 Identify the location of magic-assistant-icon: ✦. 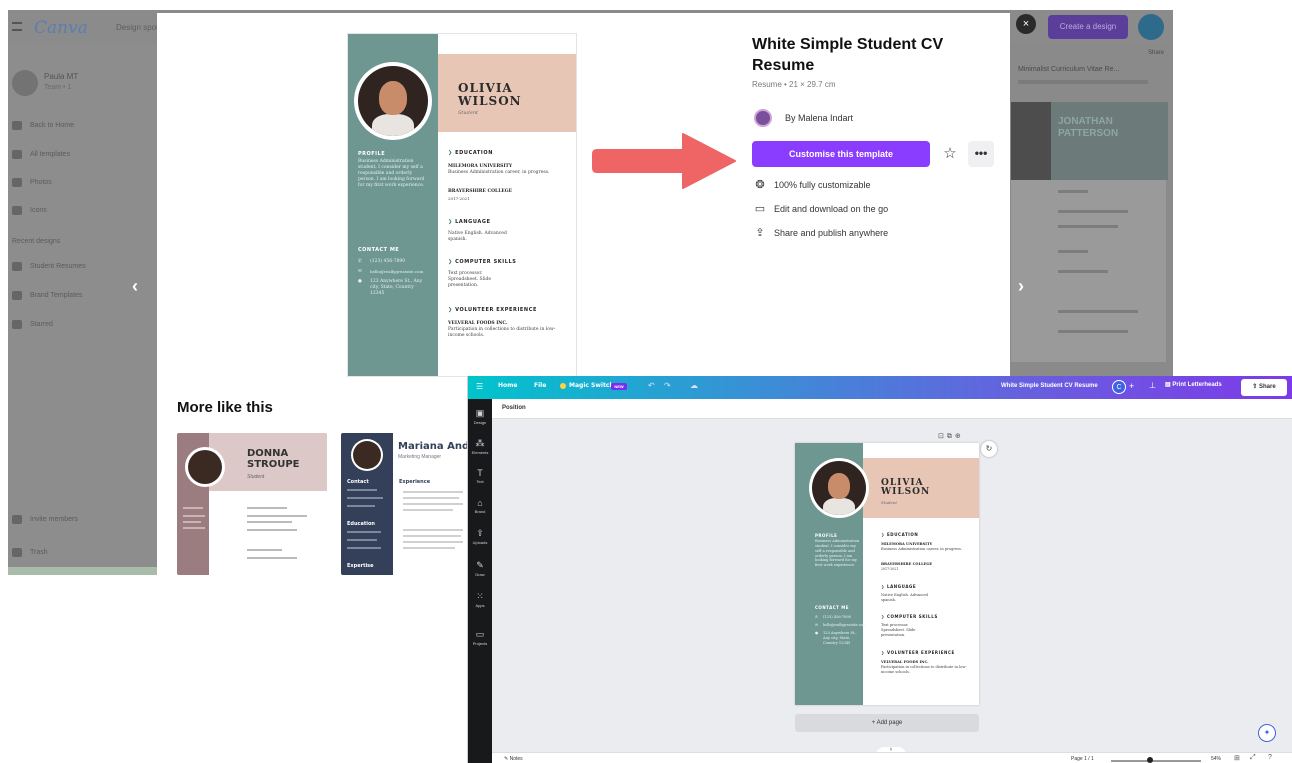
(1267, 733).